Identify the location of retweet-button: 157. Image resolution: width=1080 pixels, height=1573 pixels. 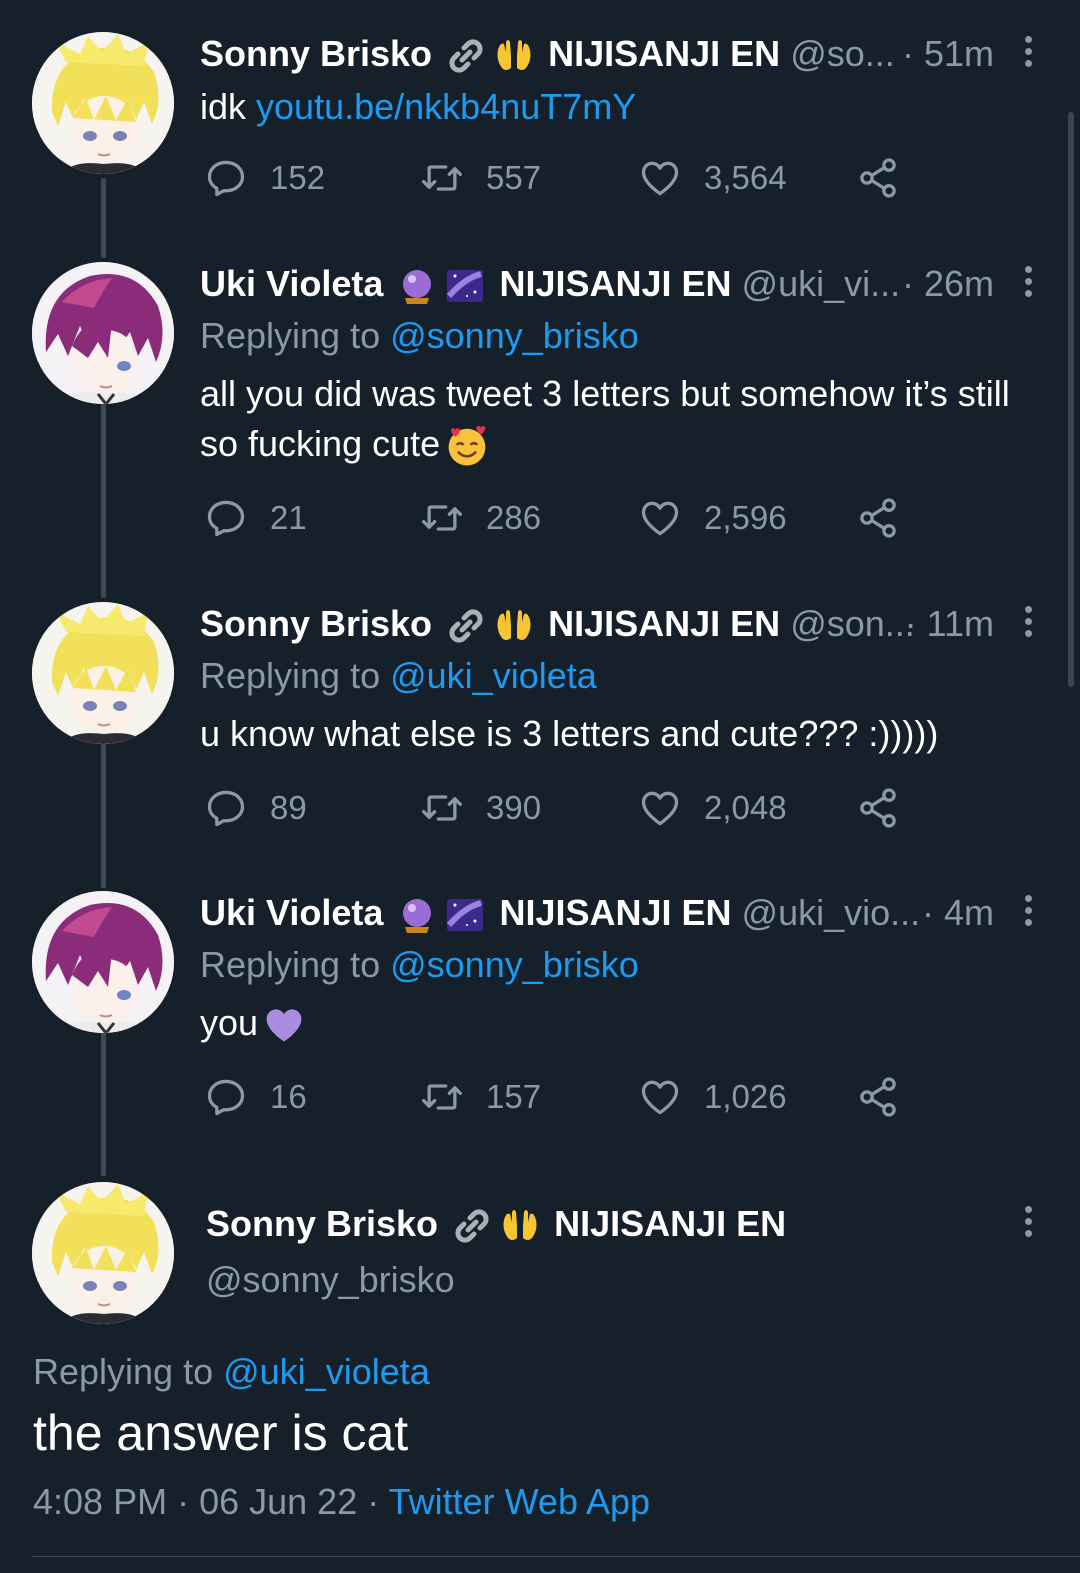
(480, 1097).